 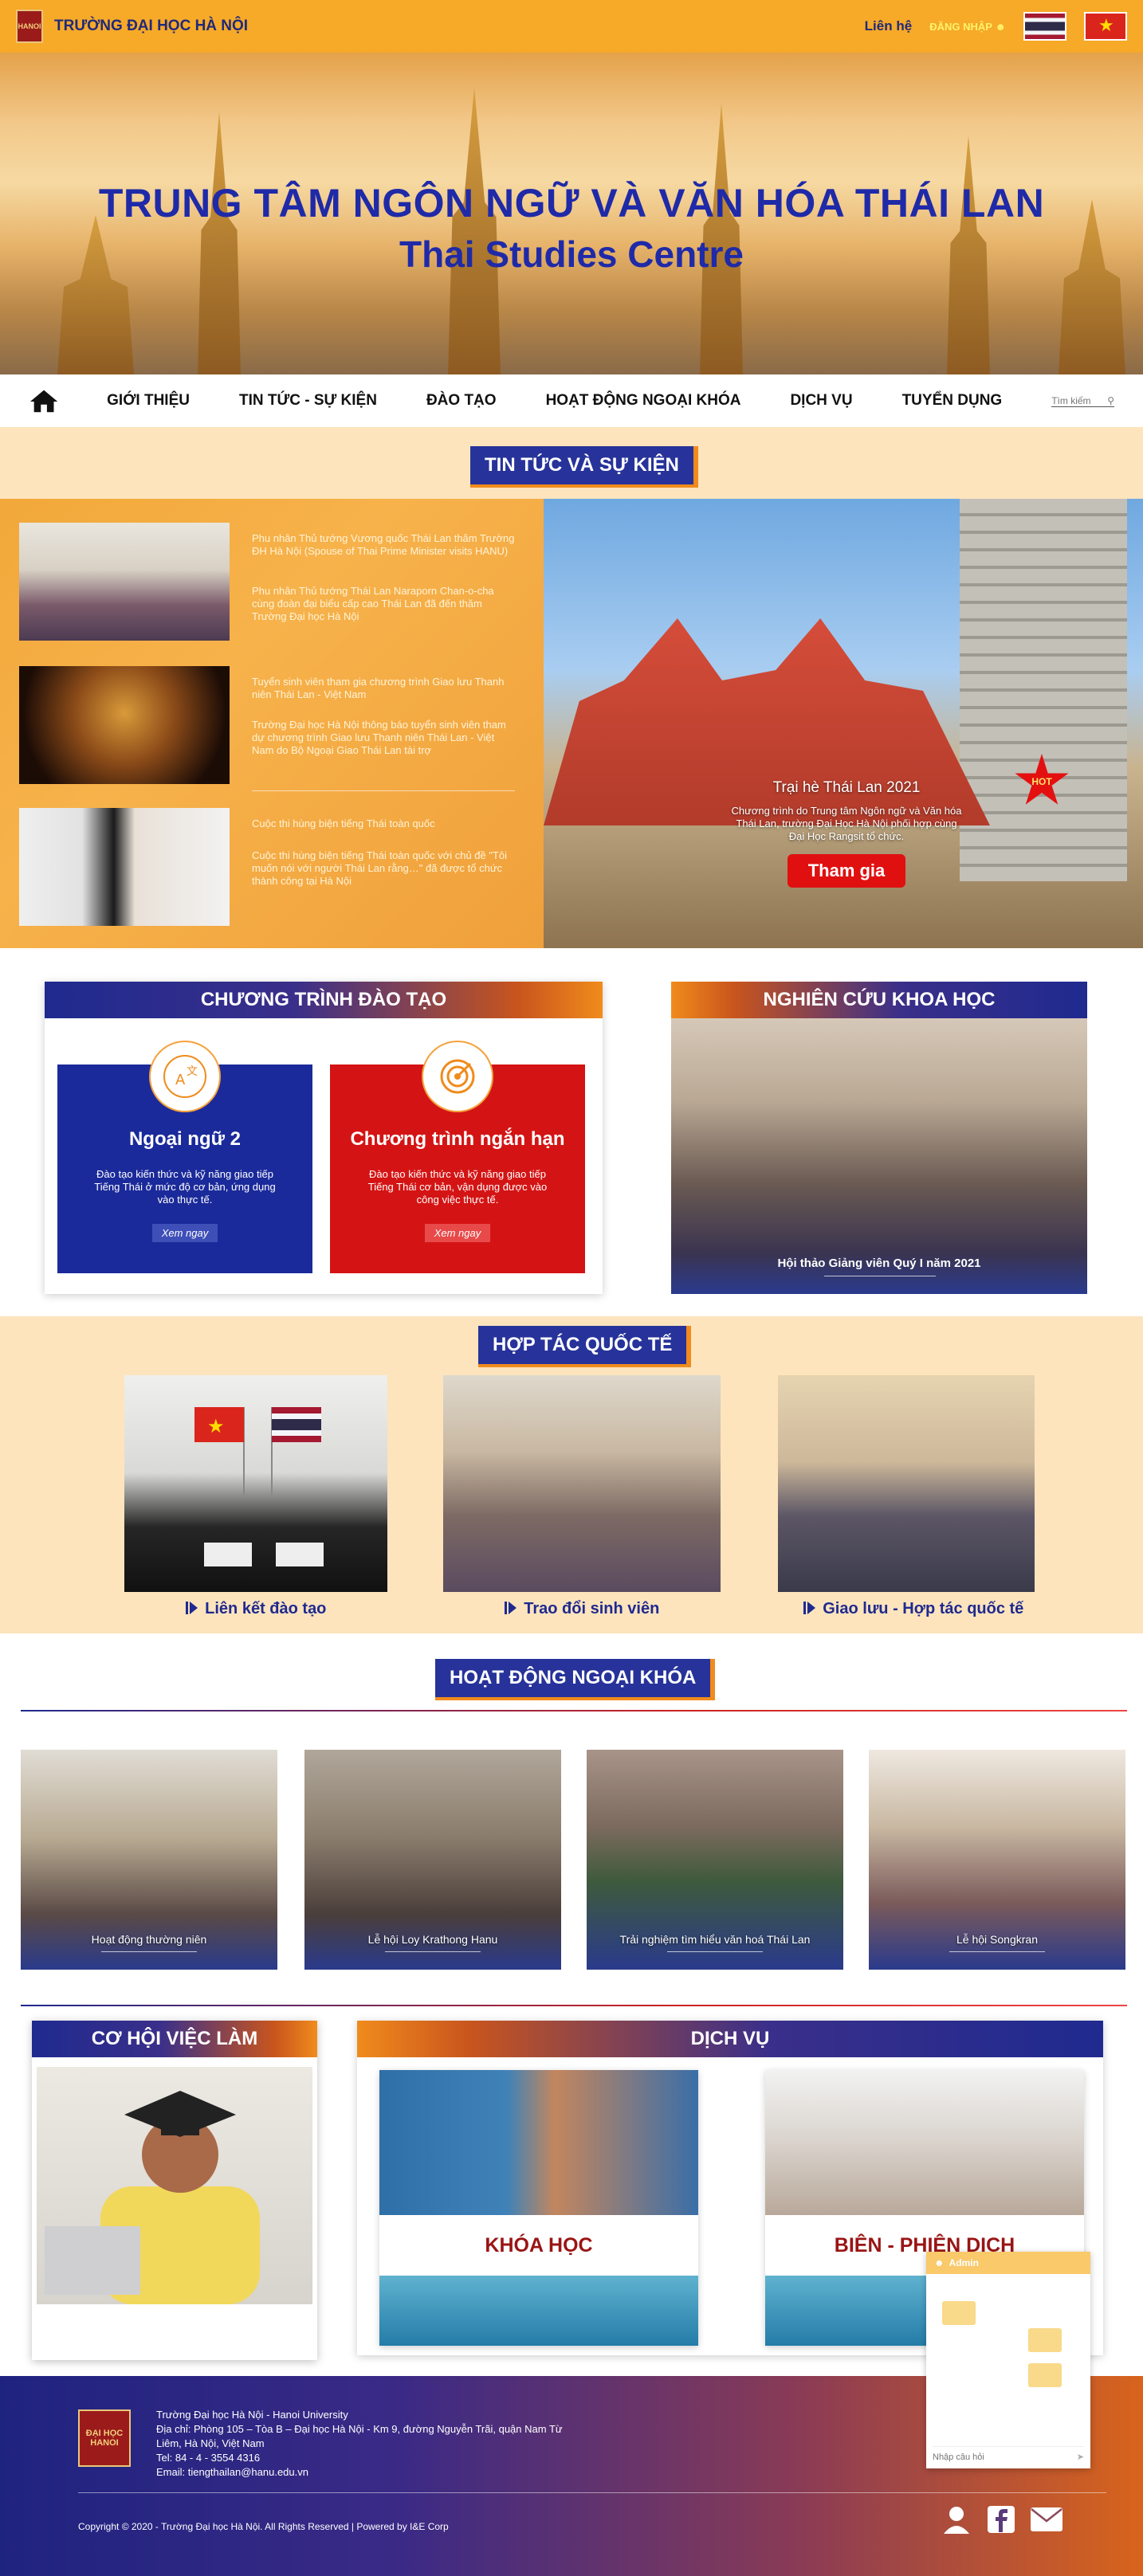 I want to click on research-caption: Hội thảo Giảng viên Quý I năm 2021, so click(x=879, y=1263).